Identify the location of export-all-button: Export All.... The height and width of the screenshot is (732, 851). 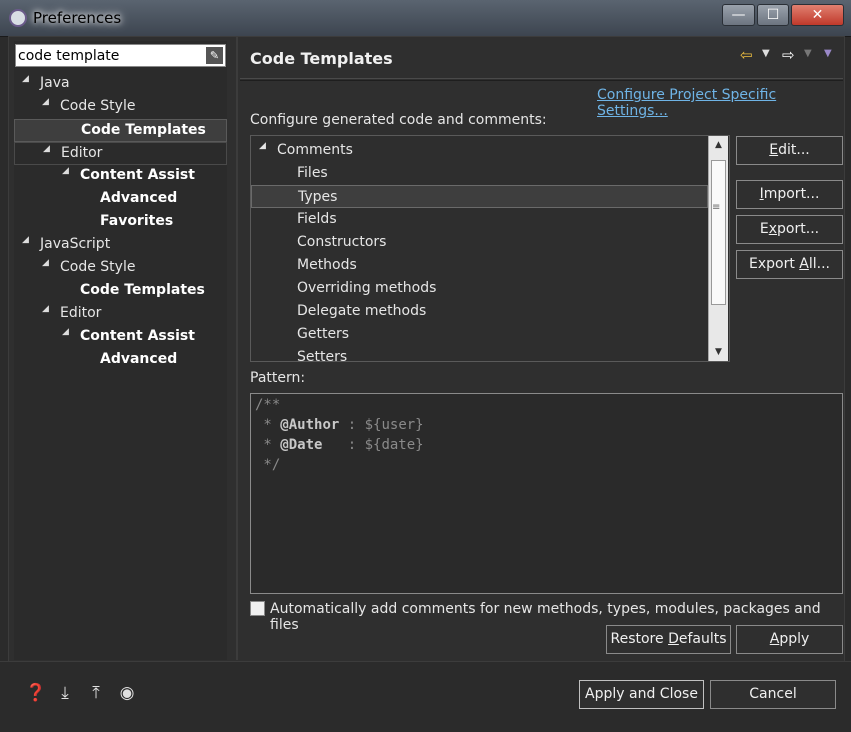
(789, 264).